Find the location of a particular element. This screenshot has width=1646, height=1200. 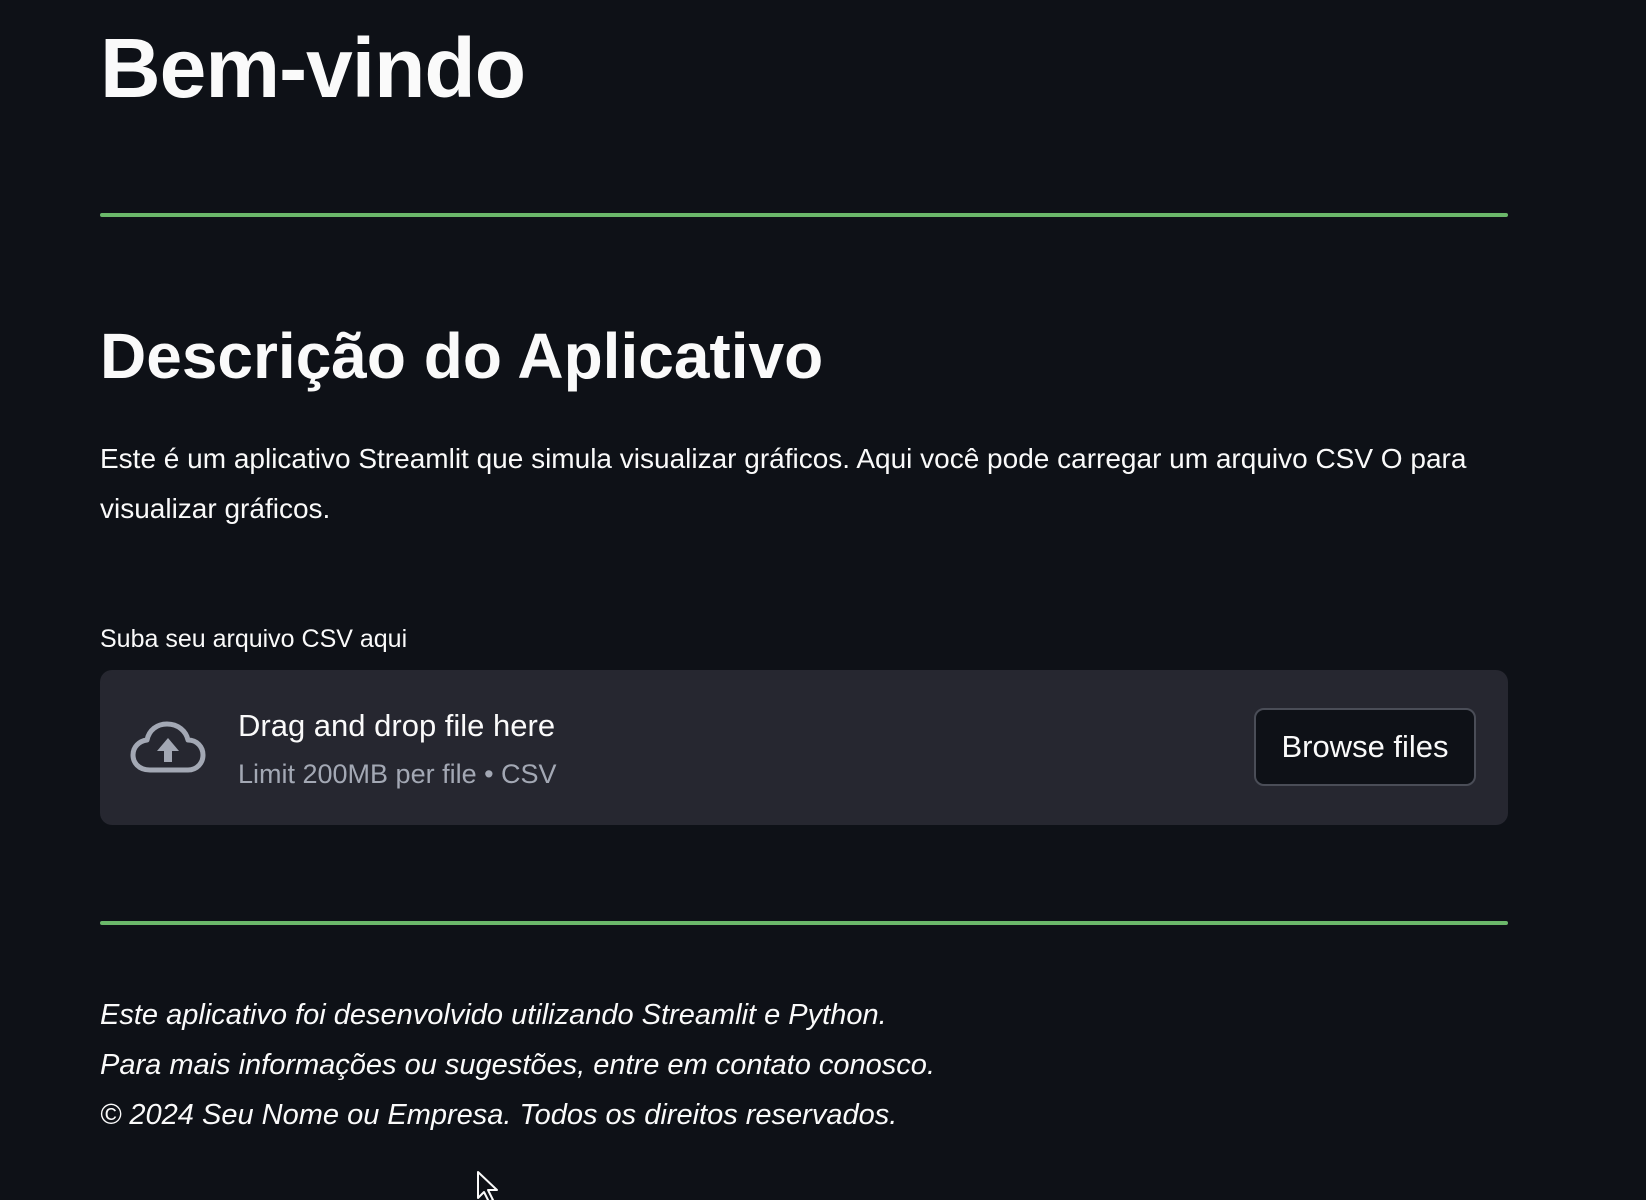

mouse-cursor-icon is located at coordinates (487, 1185).